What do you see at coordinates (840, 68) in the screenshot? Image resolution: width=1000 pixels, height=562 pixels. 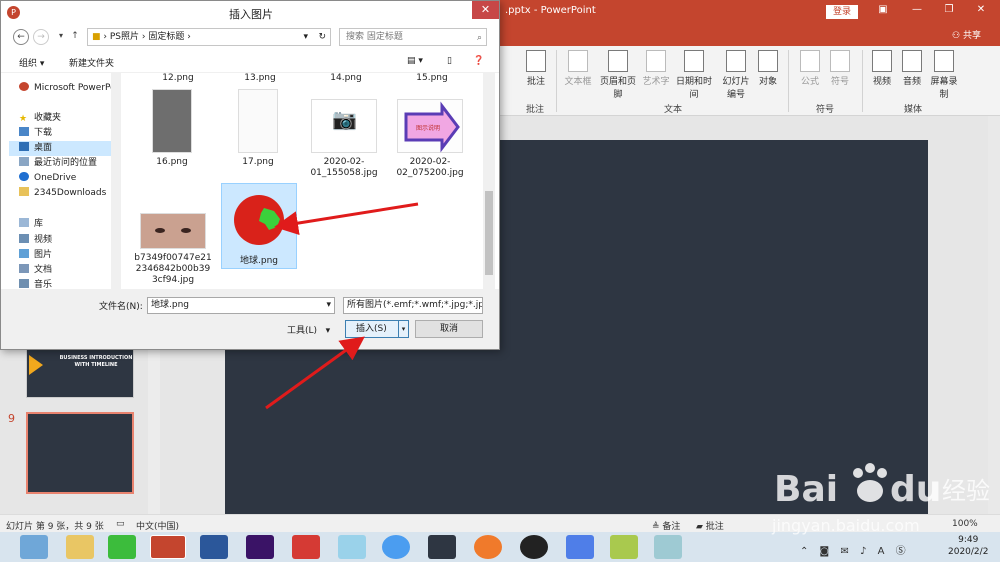 I see `symbol-button: 符号` at bounding box center [840, 68].